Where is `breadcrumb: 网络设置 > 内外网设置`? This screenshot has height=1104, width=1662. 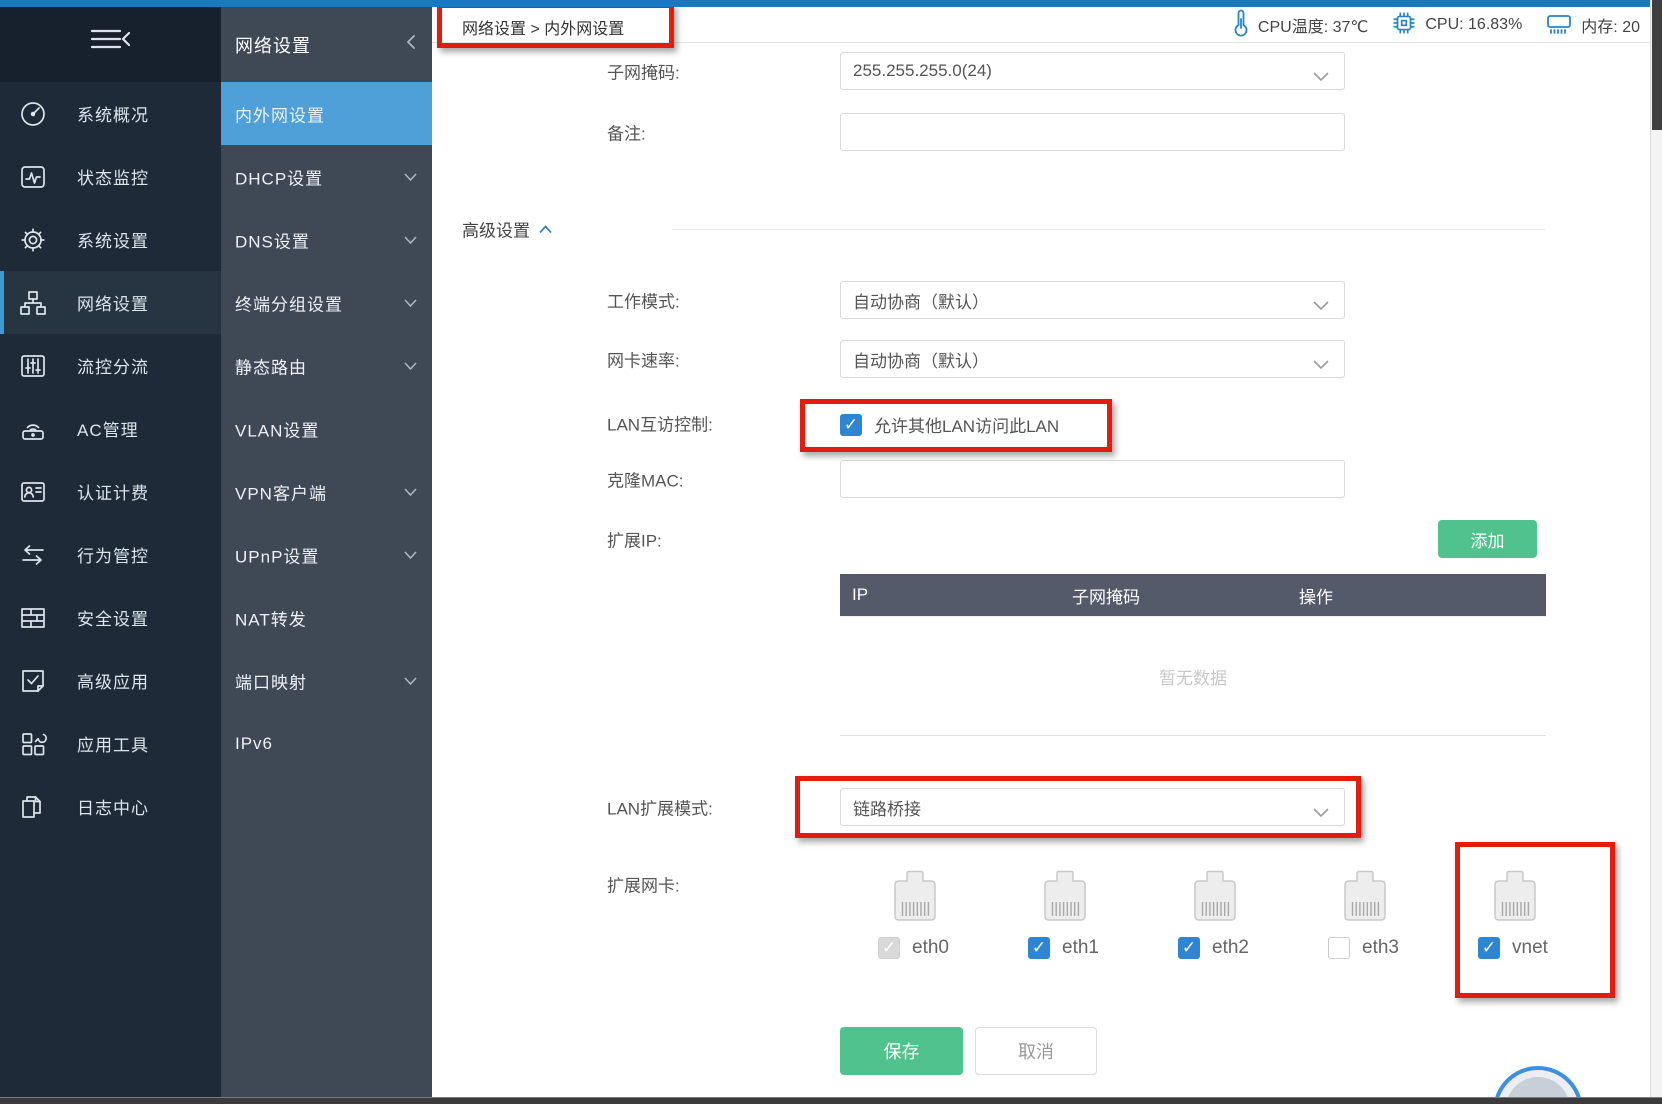
breadcrumb: 网络设置 > 内外网设置 is located at coordinates (543, 29).